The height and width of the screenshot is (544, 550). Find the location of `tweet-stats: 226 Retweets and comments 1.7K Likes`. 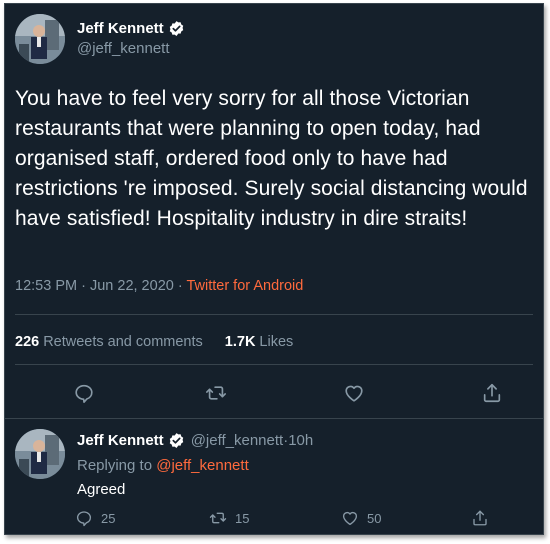

tweet-stats: 226 Retweets and comments 1.7K Likes is located at coordinates (165, 342).